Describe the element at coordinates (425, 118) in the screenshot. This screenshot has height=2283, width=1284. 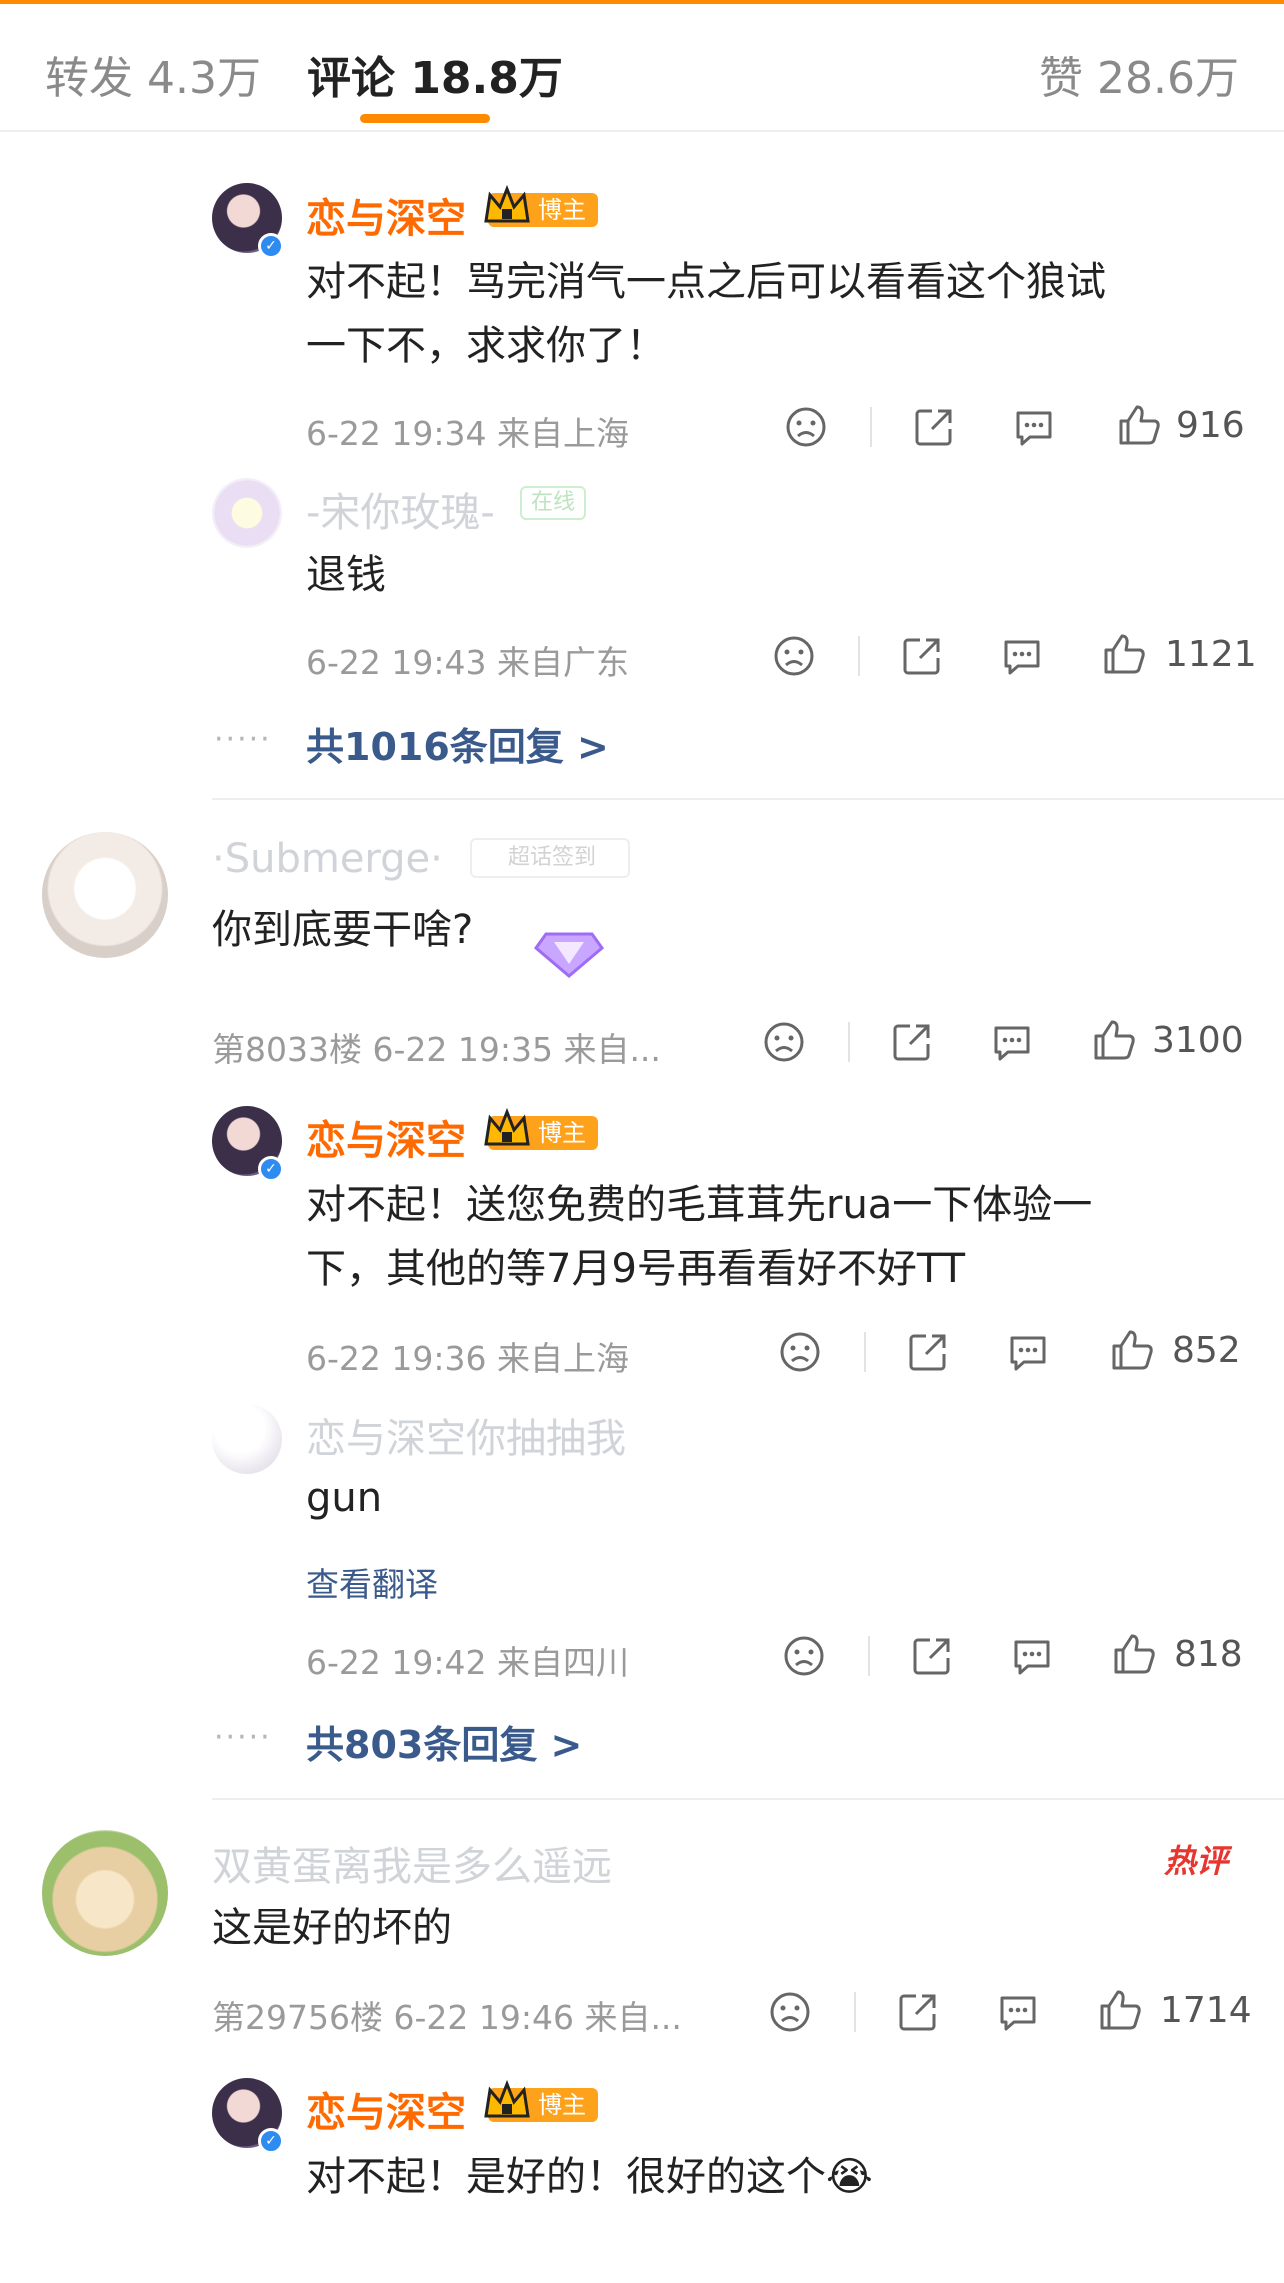
I see `active-tab-indicator` at that location.